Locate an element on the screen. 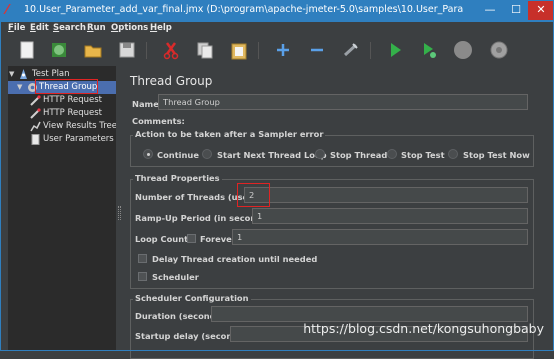 This screenshot has height=359, width=554. stop-test-now-label: Stop Test Now is located at coordinates (496, 155).